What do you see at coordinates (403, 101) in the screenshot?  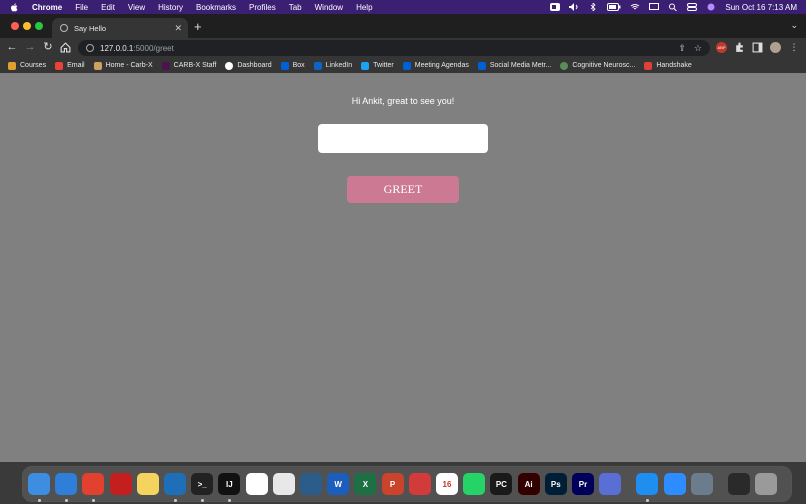 I see `greeting-text: Hi Ankit, great to see you!` at bounding box center [403, 101].